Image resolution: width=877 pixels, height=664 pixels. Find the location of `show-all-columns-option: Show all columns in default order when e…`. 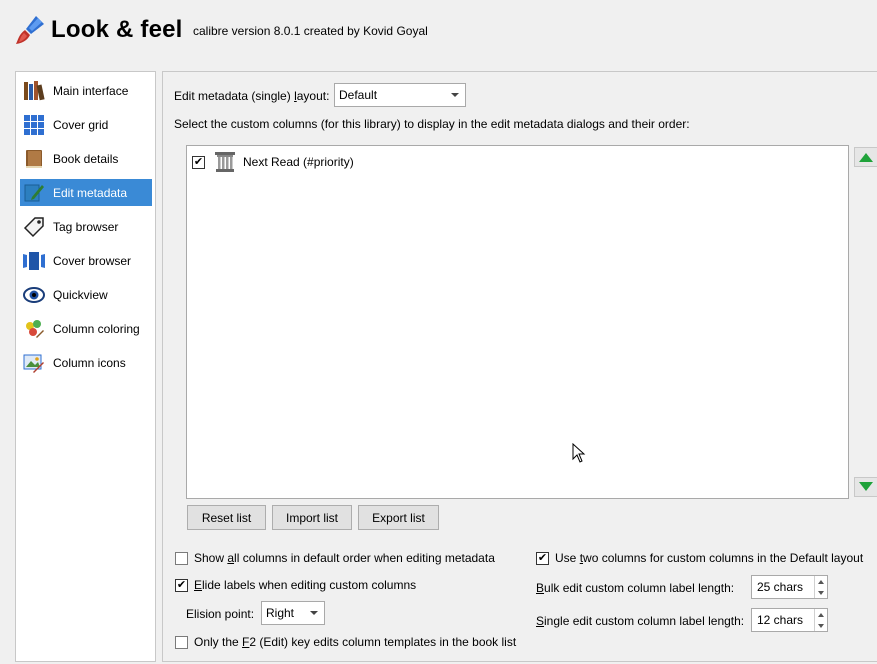

show-all-columns-option: Show all columns in default order when e… is located at coordinates (335, 558).